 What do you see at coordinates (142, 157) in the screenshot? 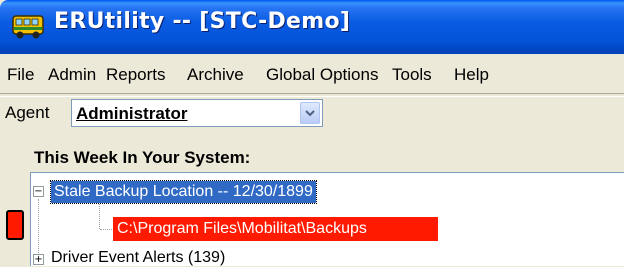
I see `section-title: This Week In Your System:` at bounding box center [142, 157].